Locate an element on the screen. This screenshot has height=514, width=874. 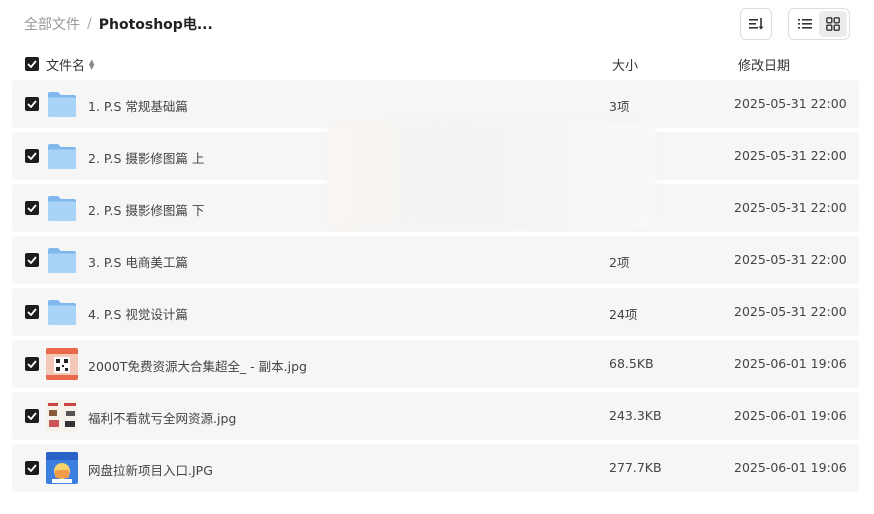
sort-icon is located at coordinates (756, 24).